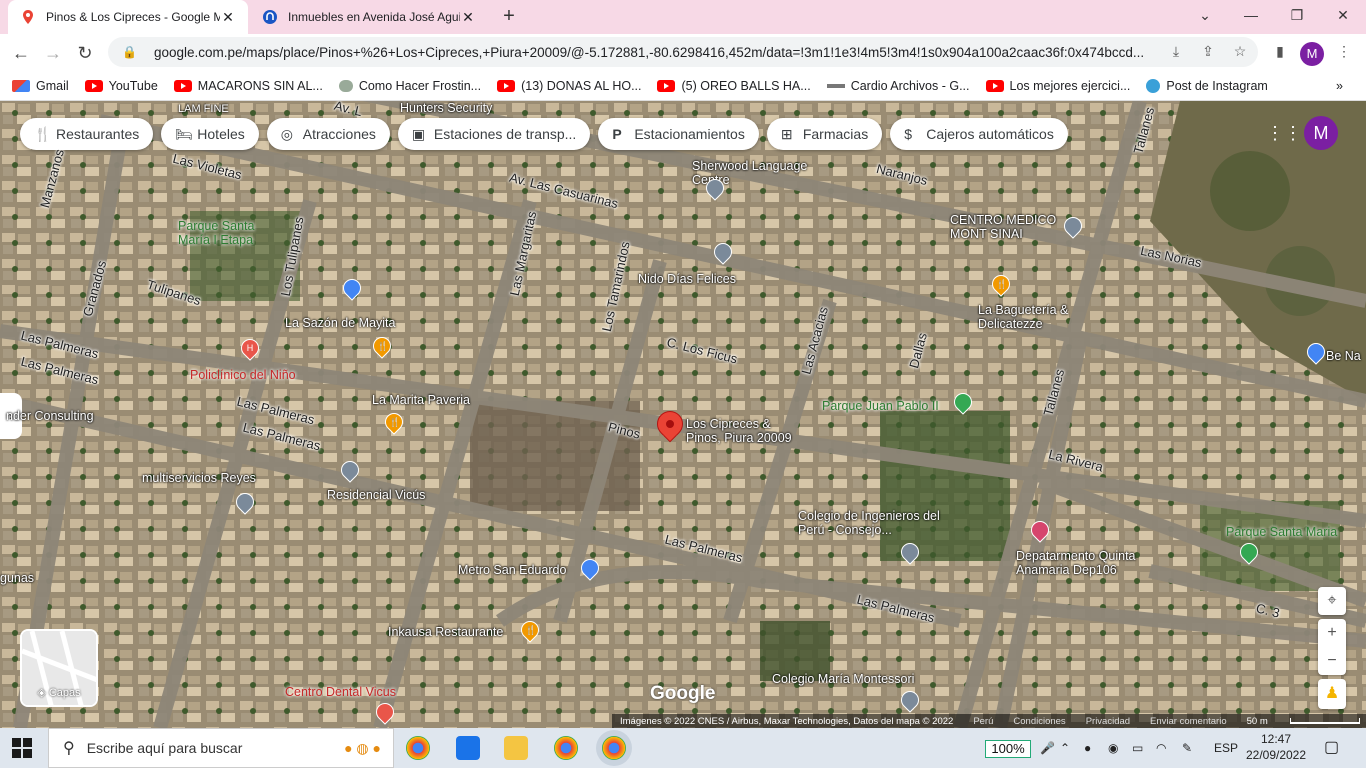  I want to click on profile-avatar: M, so click(1312, 54).